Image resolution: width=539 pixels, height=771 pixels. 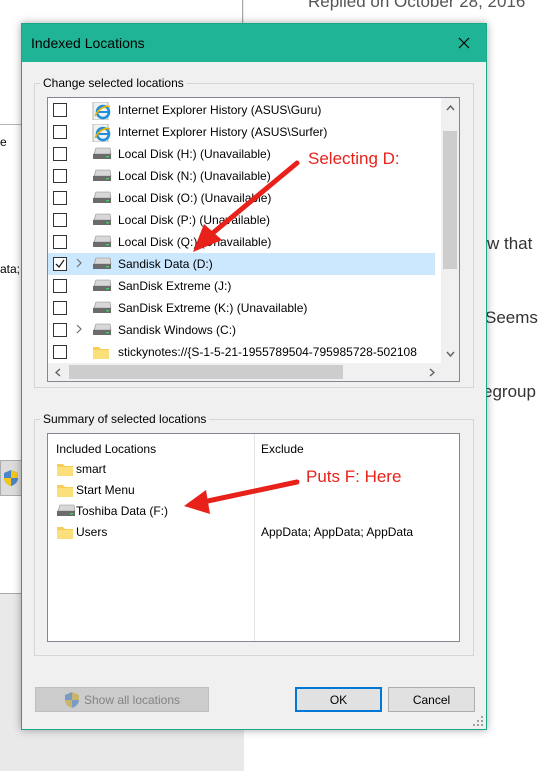 What do you see at coordinates (195, 242) in the screenshot?
I see `tree-item-label: Local Disk (Q:) (Unavailable)` at bounding box center [195, 242].